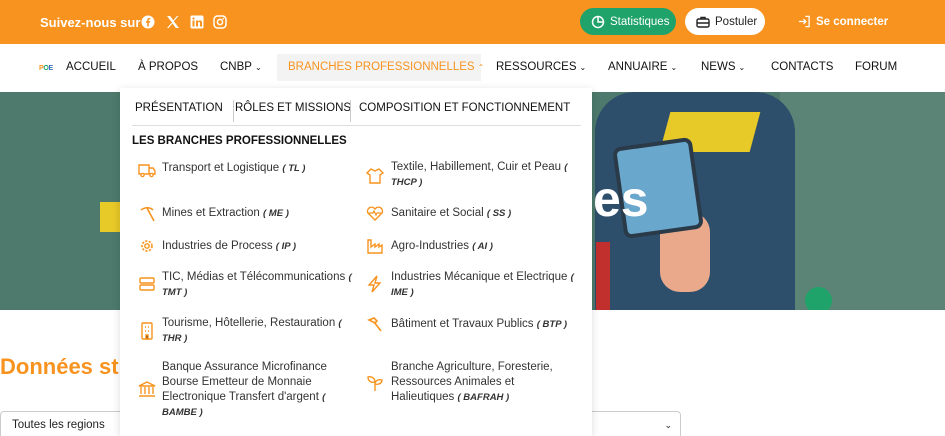 Image resolution: width=945 pixels, height=436 pixels. Describe the element at coordinates (598, 21) in the screenshot. I see `chart-pie-icon` at that location.